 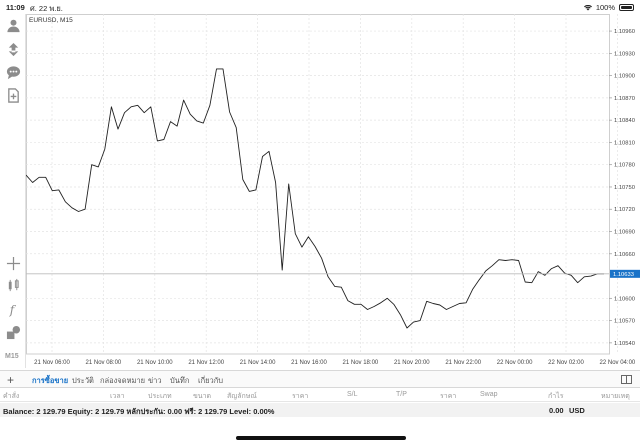 What do you see at coordinates (83, 381) in the screenshot?
I see `tab-history: ประวัติ` at bounding box center [83, 381].